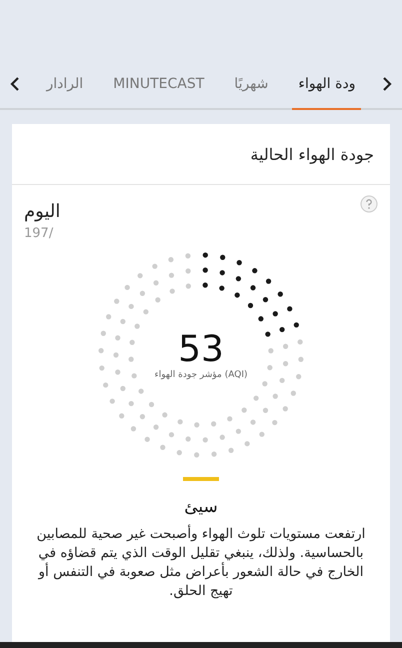 The height and width of the screenshot is (648, 402). I want to click on tab: MINUTECAST, so click(158, 85).